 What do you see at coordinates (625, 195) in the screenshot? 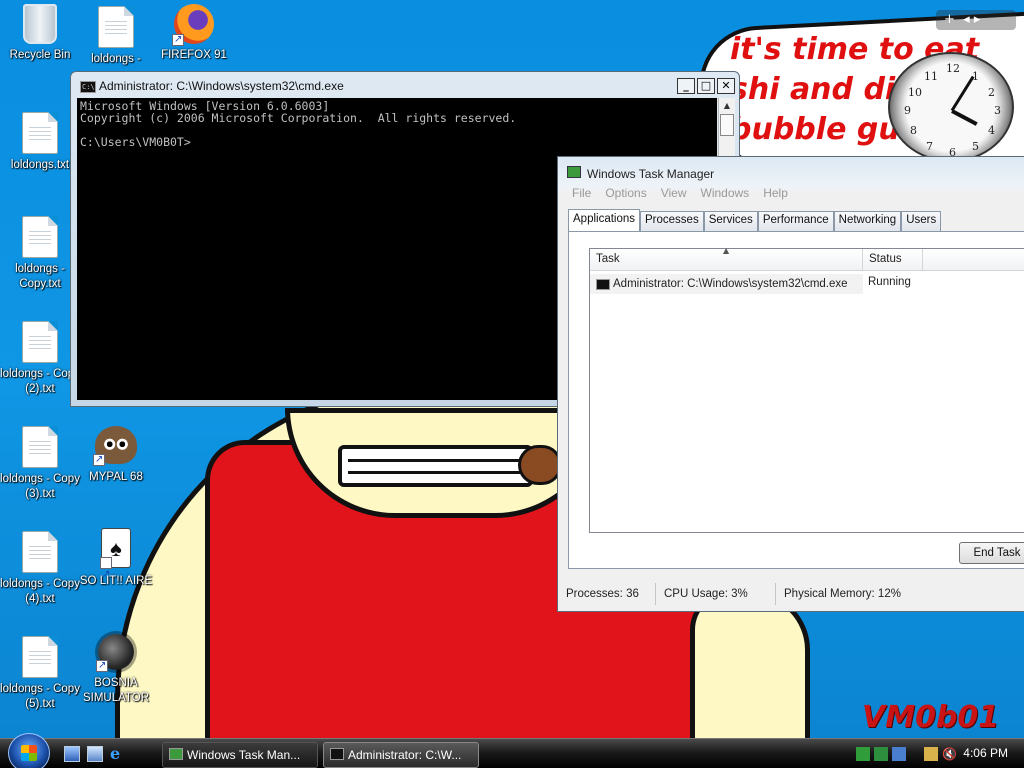
I see `menu-options: Options` at bounding box center [625, 195].